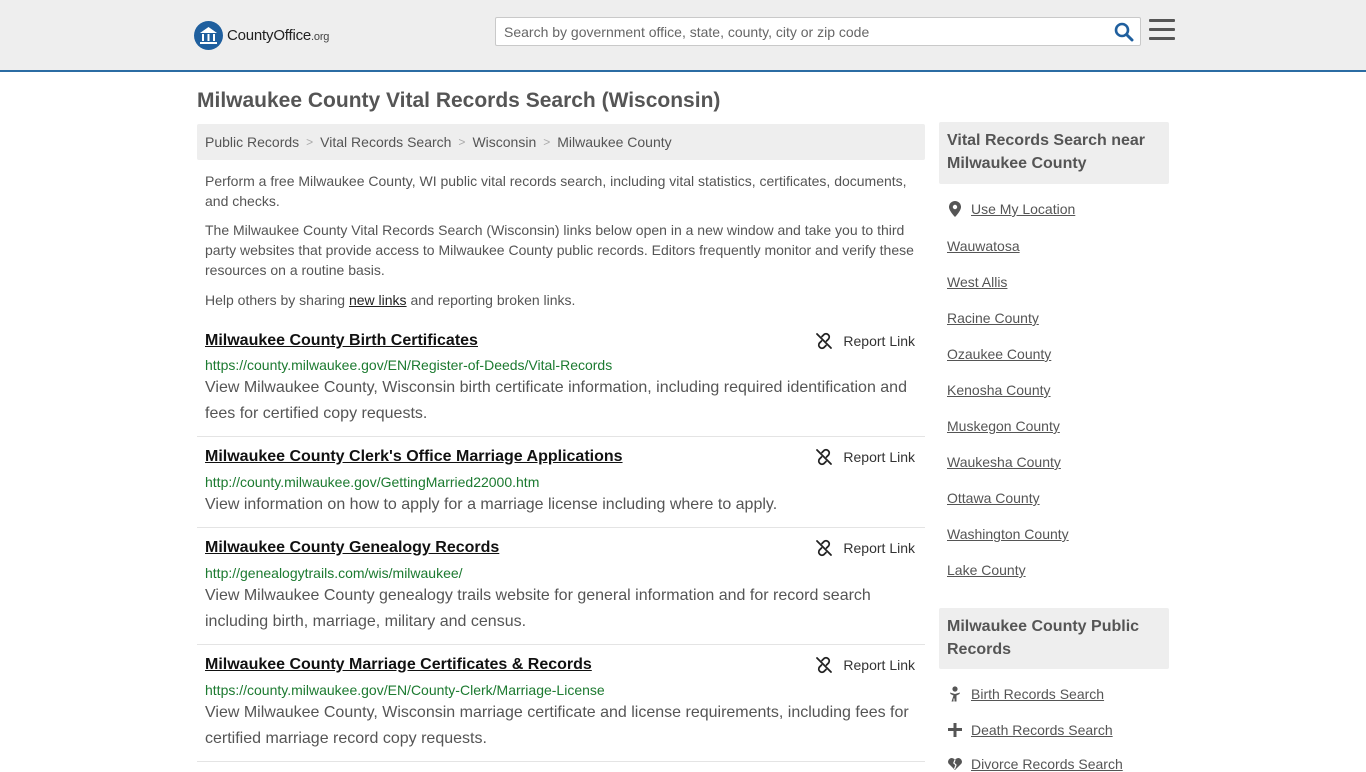 Image resolution: width=1366 pixels, height=772 pixels. Describe the element at coordinates (1124, 32) in the screenshot. I see `search-icon` at that location.